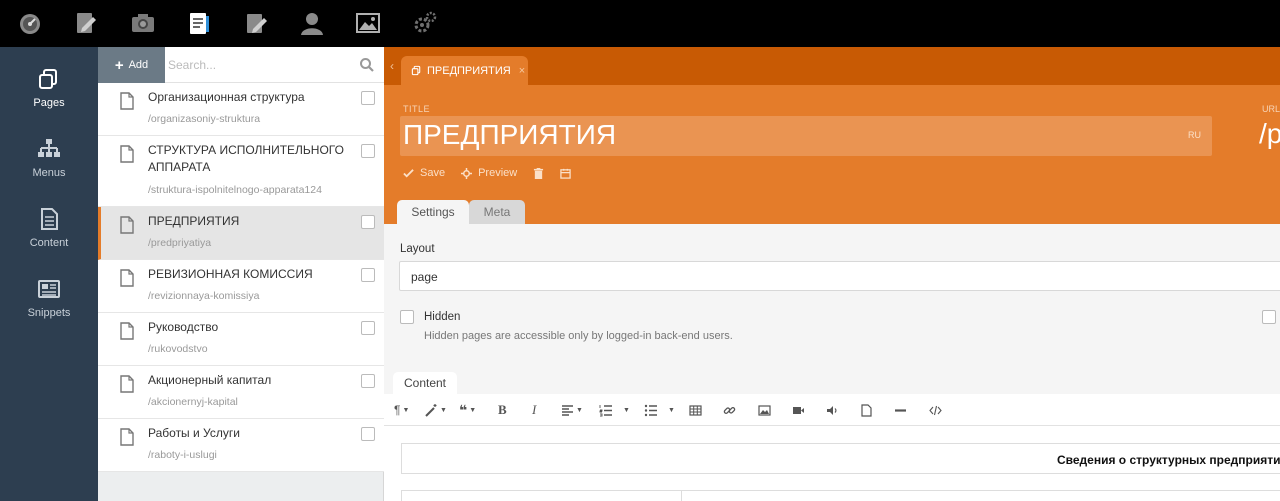  I want to click on tab-settings: Settings, so click(433, 212).